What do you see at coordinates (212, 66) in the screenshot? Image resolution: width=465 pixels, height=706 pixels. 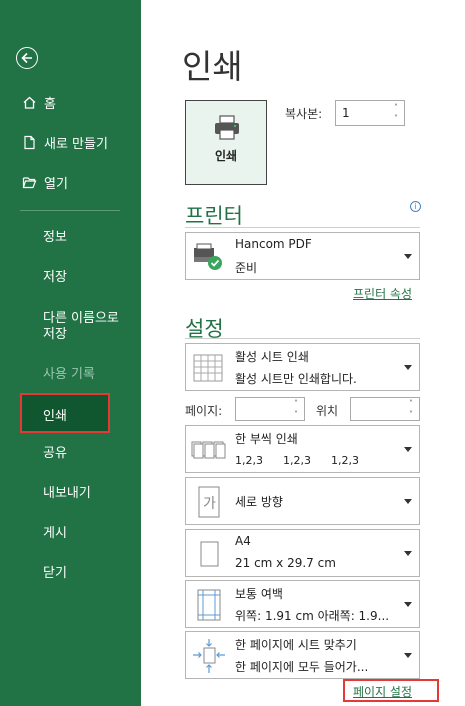 I see `page-title: 인쇄` at bounding box center [212, 66].